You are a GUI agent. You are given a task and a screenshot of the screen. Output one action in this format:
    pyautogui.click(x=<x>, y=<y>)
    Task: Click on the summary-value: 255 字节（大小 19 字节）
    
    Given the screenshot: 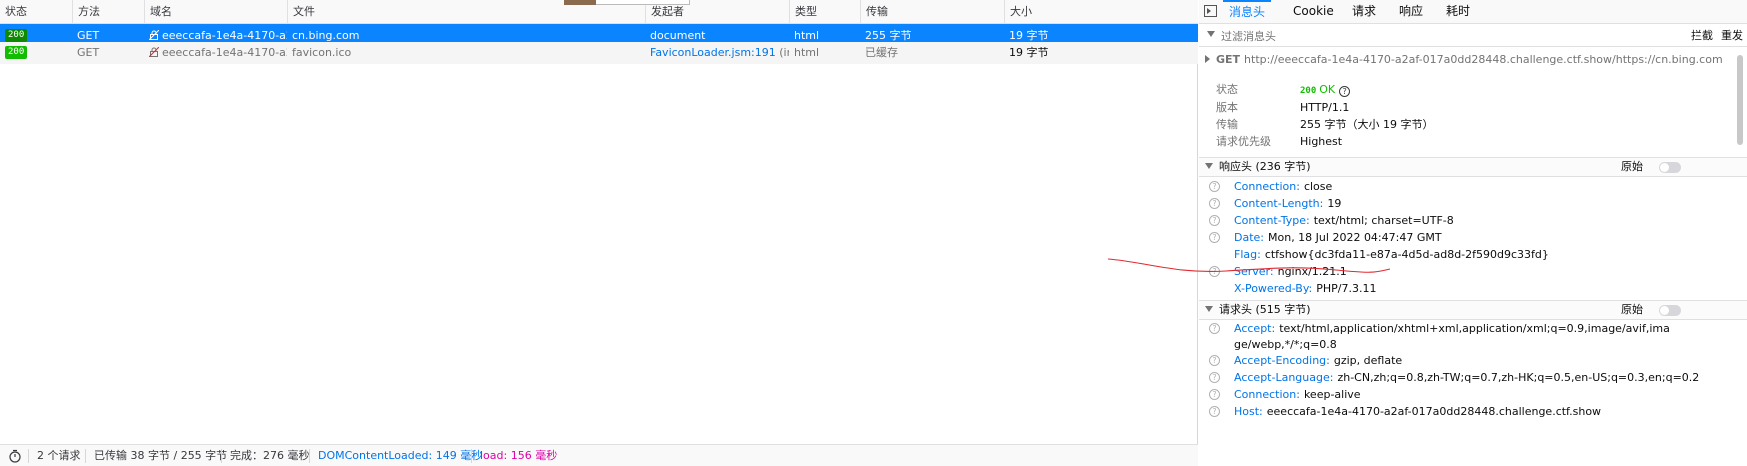 What is the action you would take?
    pyautogui.click(x=1367, y=124)
    